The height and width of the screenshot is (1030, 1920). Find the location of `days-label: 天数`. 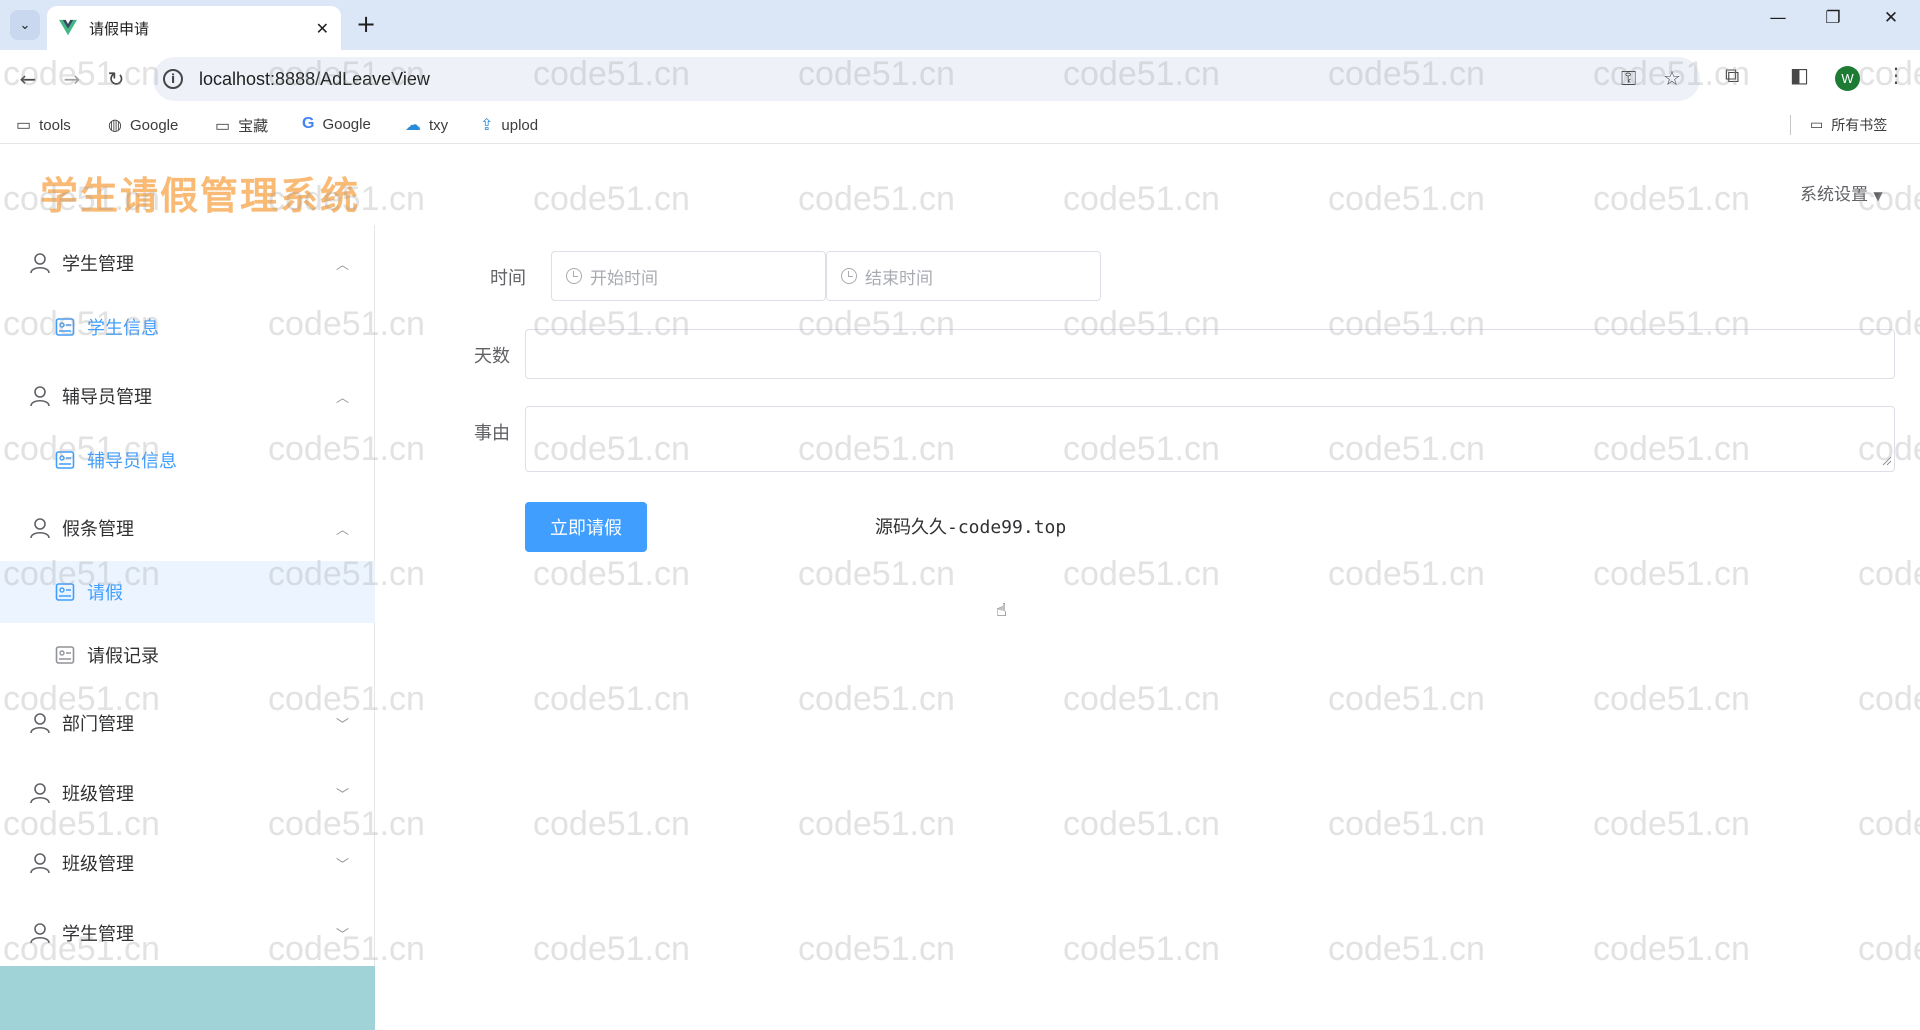

days-label: 天数 is located at coordinates (492, 356).